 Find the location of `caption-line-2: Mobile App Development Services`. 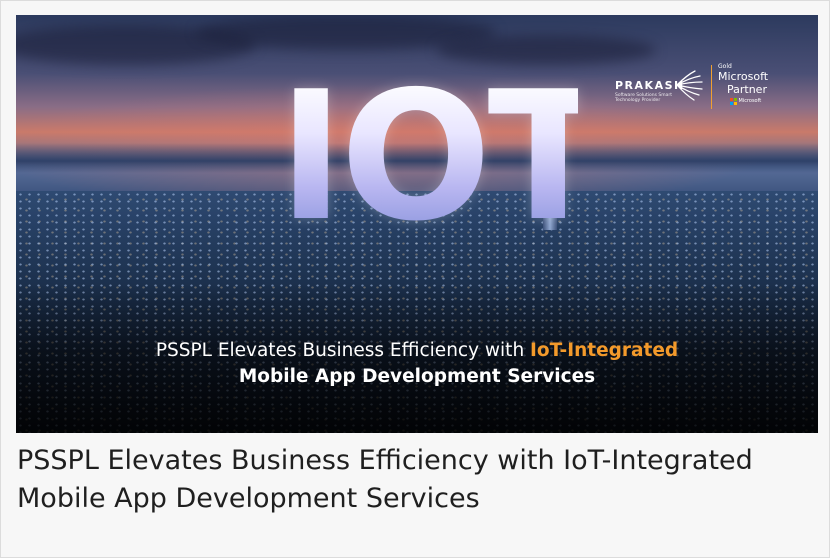

caption-line-2: Mobile App Development Services is located at coordinates (417, 376).